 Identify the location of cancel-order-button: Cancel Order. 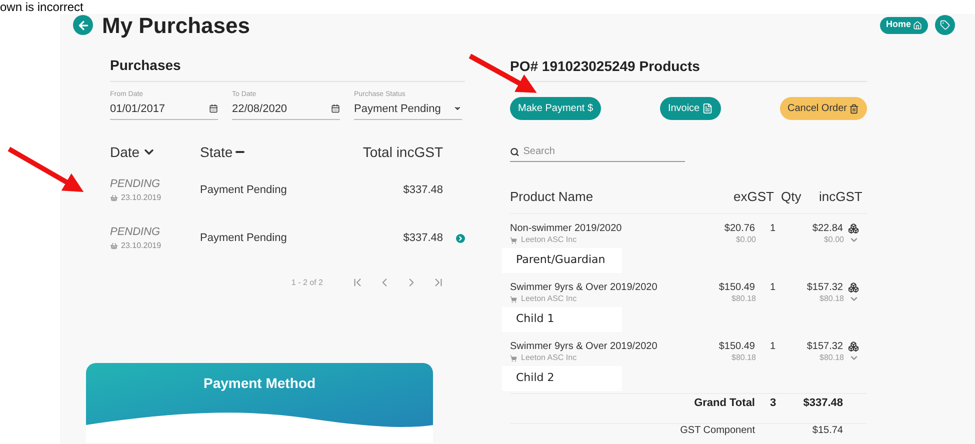
(823, 108).